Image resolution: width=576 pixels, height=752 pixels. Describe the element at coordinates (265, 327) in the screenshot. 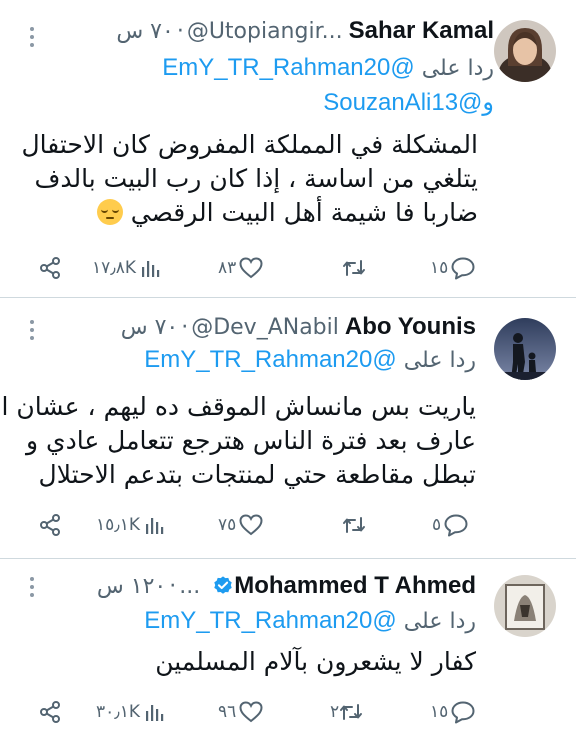

I see `user-handle: @Dev_ANabil` at that location.